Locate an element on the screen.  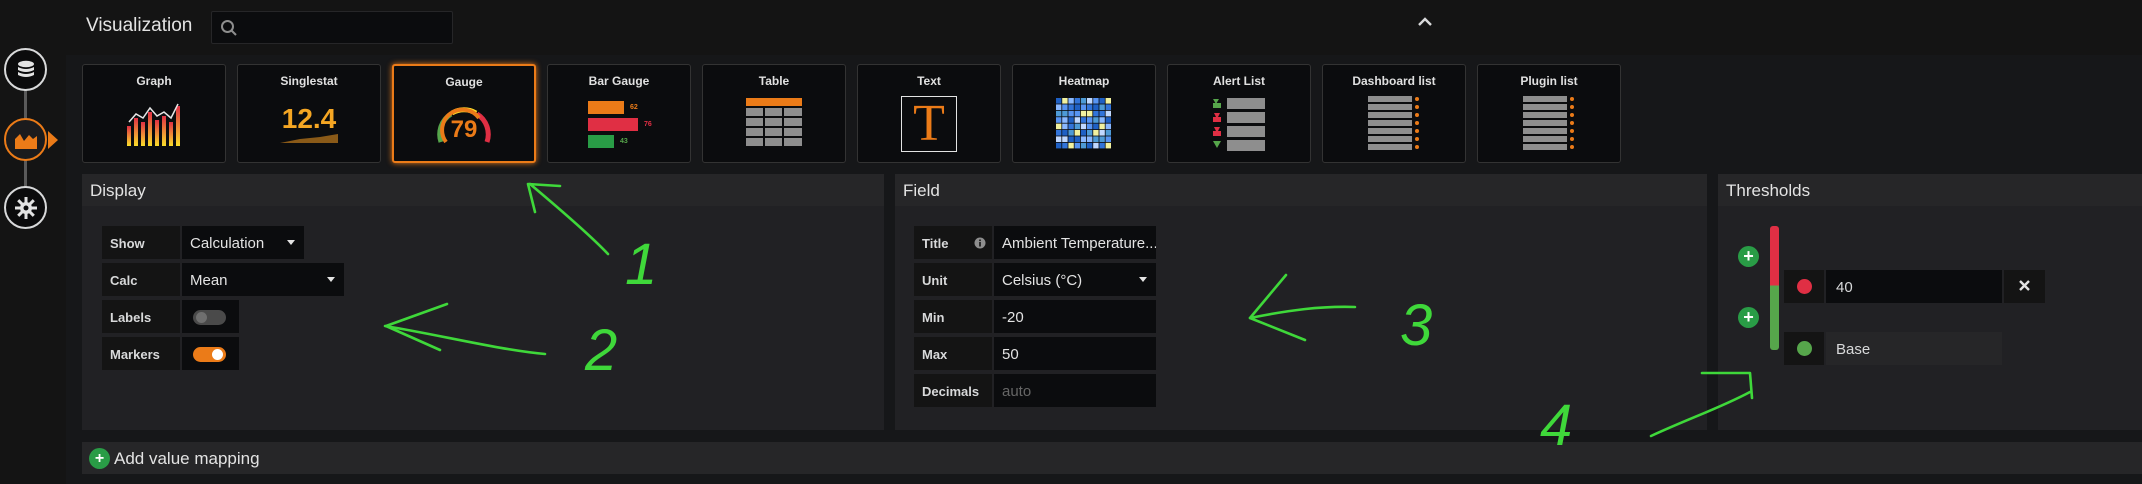
threshold-row: 40 is located at coordinates (1914, 286).